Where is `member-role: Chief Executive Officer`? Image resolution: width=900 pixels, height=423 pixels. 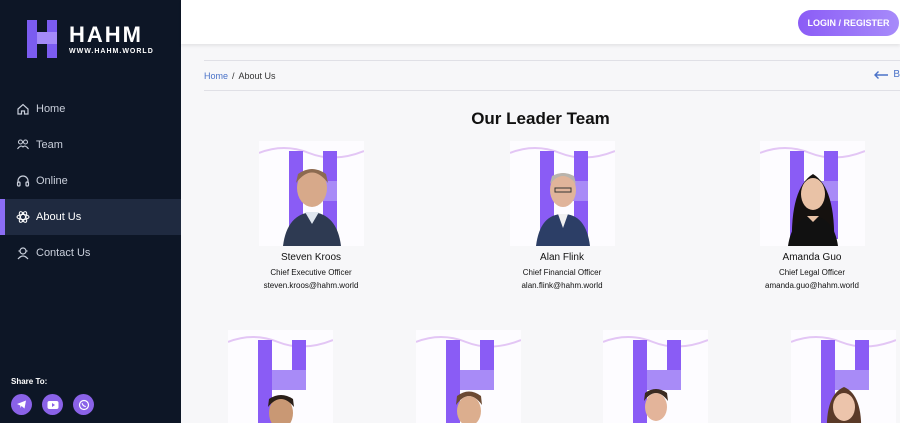 member-role: Chief Executive Officer is located at coordinates (311, 272).